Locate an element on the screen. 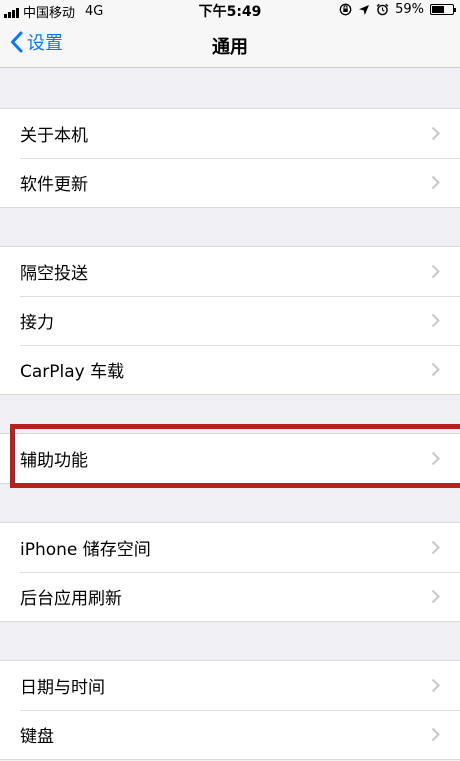 The image size is (460, 761). row-label: CarPlay 车载 is located at coordinates (72, 372).